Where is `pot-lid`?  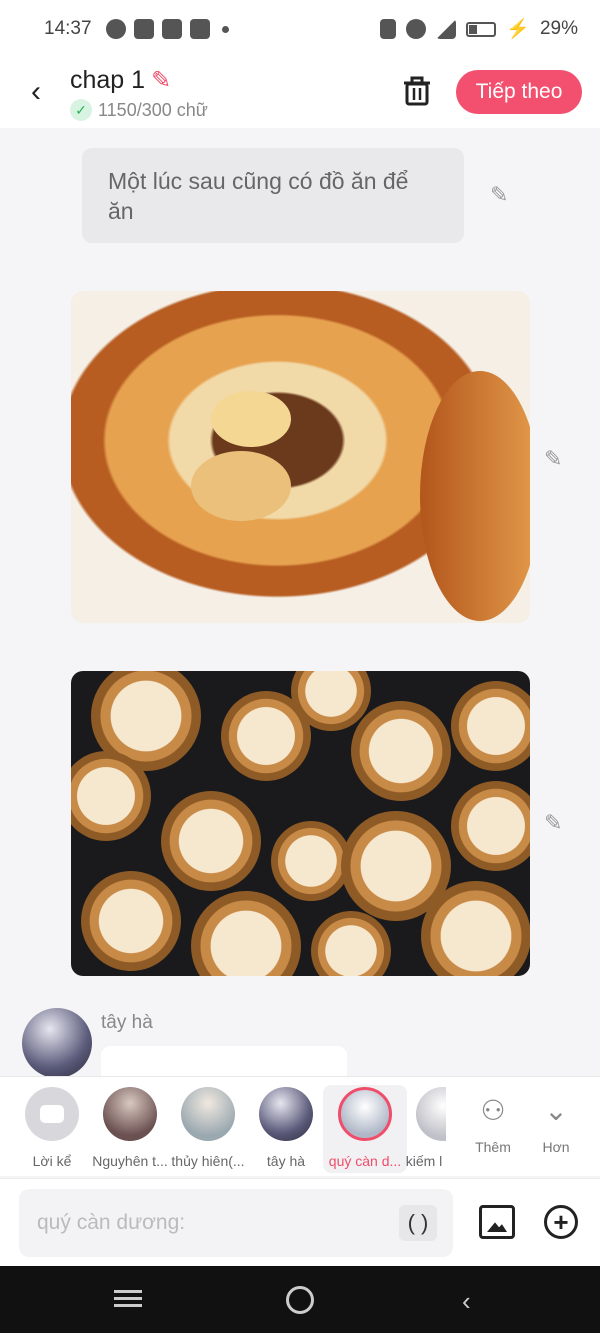
pot-lid is located at coordinates (475, 496).